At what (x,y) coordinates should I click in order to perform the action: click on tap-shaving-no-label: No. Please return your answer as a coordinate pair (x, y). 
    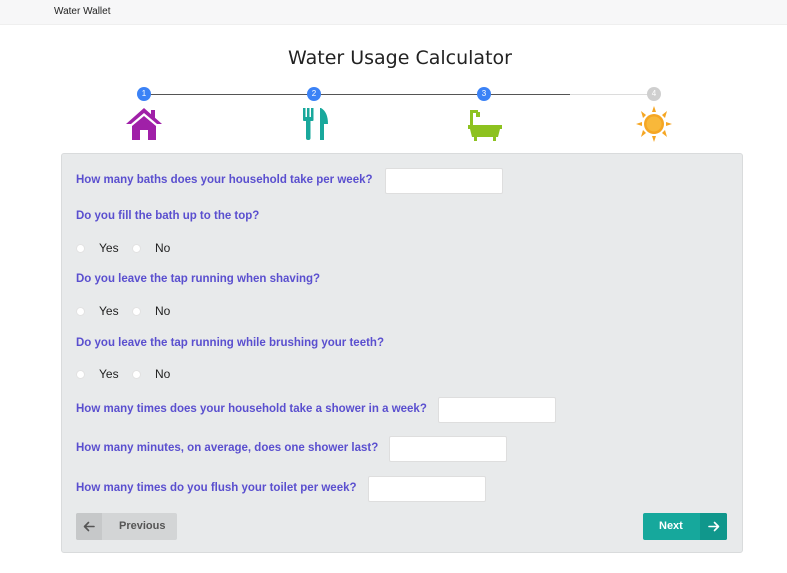
    Looking at the image, I should click on (162, 311).